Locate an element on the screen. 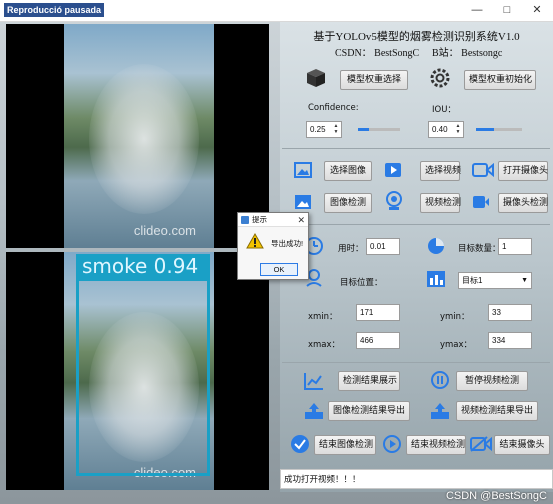  minimize-button: — is located at coordinates (477, 10).